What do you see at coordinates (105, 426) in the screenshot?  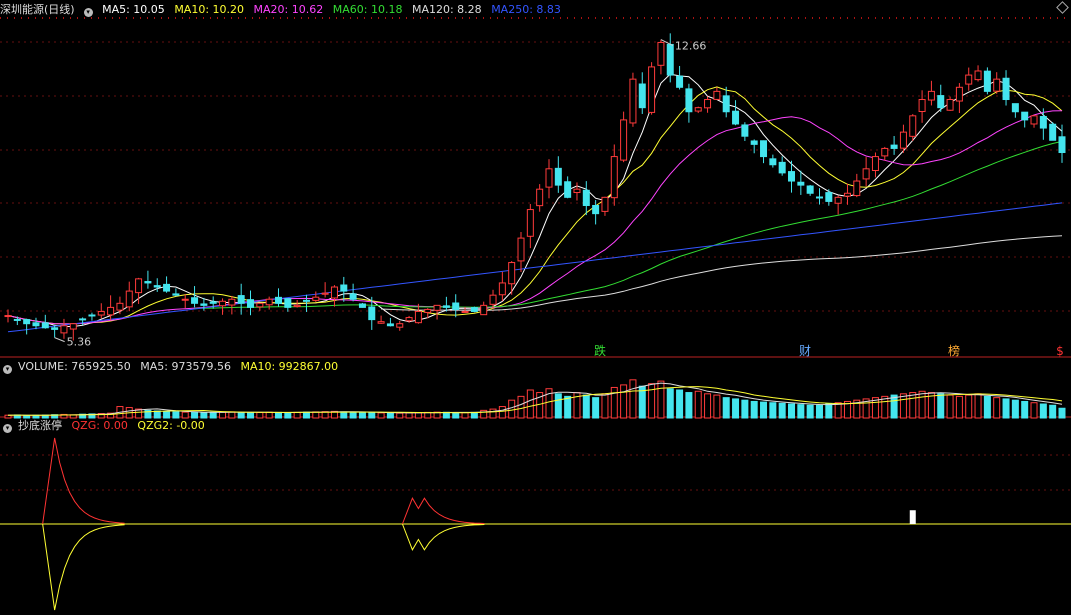 I see `indicator-header: ▾ 抄底涨停 QZG: 0.00 QZG2: -0.00` at bounding box center [105, 426].